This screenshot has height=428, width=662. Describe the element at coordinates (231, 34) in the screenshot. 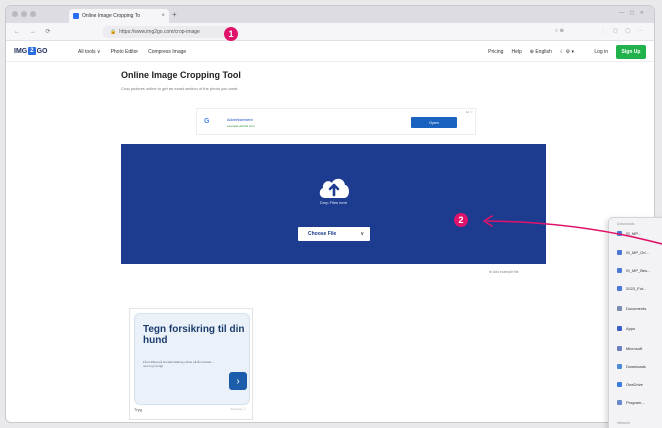

I see `annotation-badge-1: 1` at that location.